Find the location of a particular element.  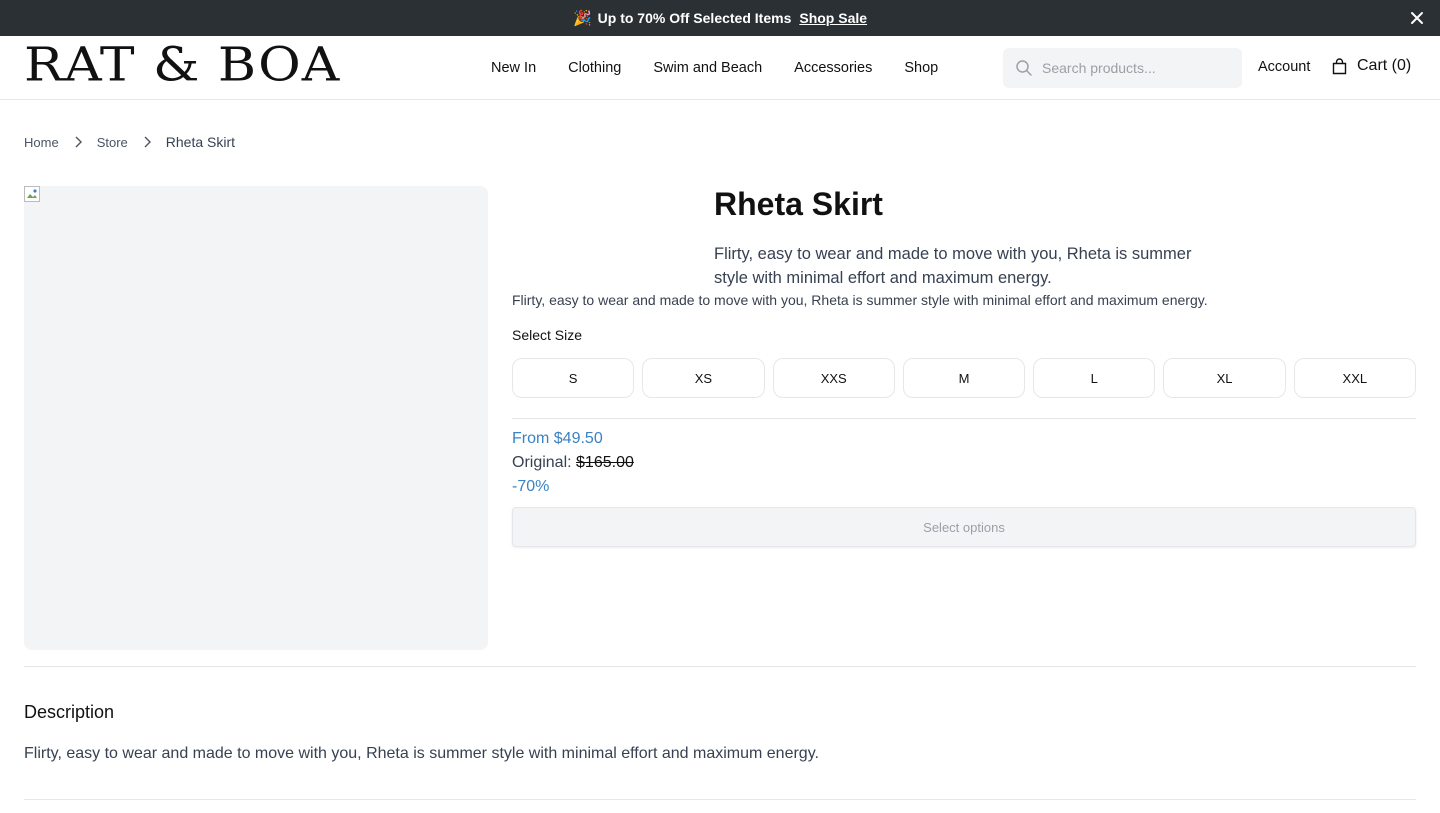

size-option-l: L is located at coordinates (1094, 378).